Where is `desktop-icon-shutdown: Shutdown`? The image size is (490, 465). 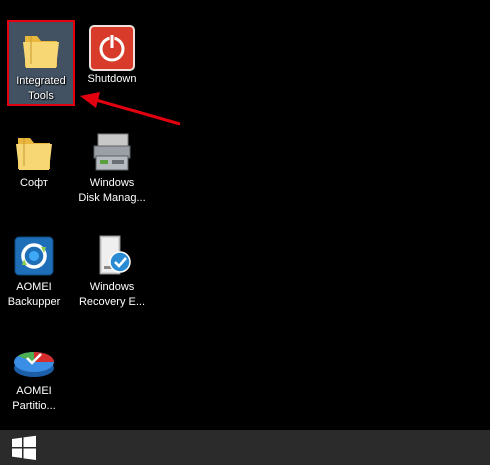
desktop-icon-shutdown: Shutdown is located at coordinates (112, 63).